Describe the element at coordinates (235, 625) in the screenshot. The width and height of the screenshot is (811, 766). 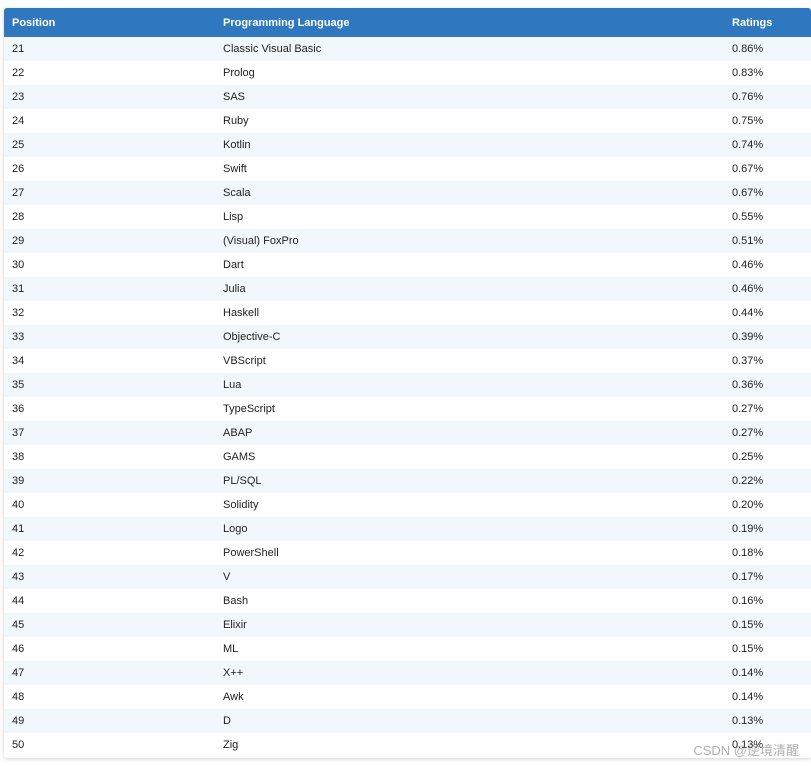
I see `cell-language: Elixir` at that location.